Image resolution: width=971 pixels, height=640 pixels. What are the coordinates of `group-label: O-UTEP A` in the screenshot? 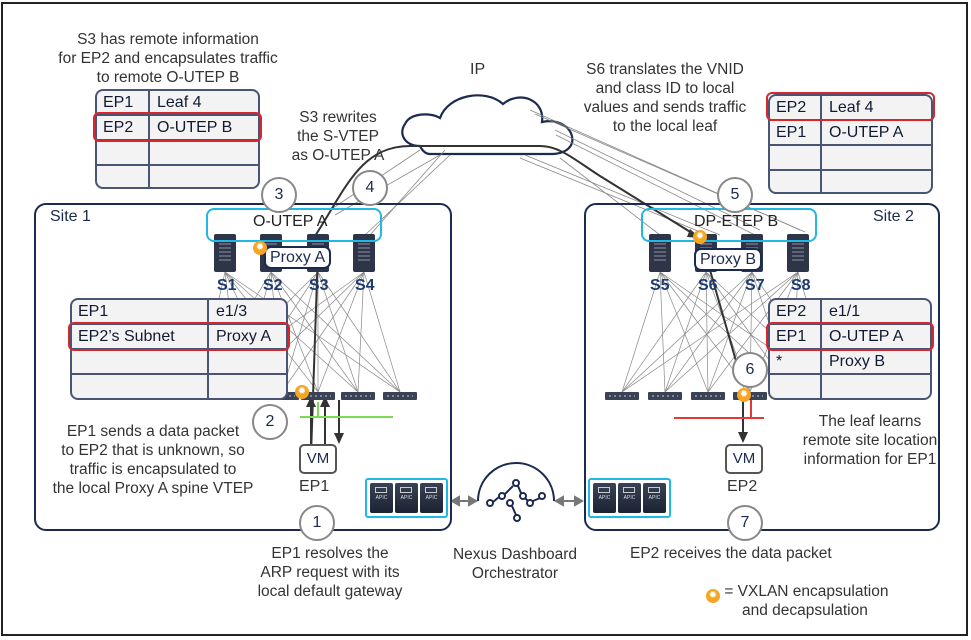 It's located at (290, 221).